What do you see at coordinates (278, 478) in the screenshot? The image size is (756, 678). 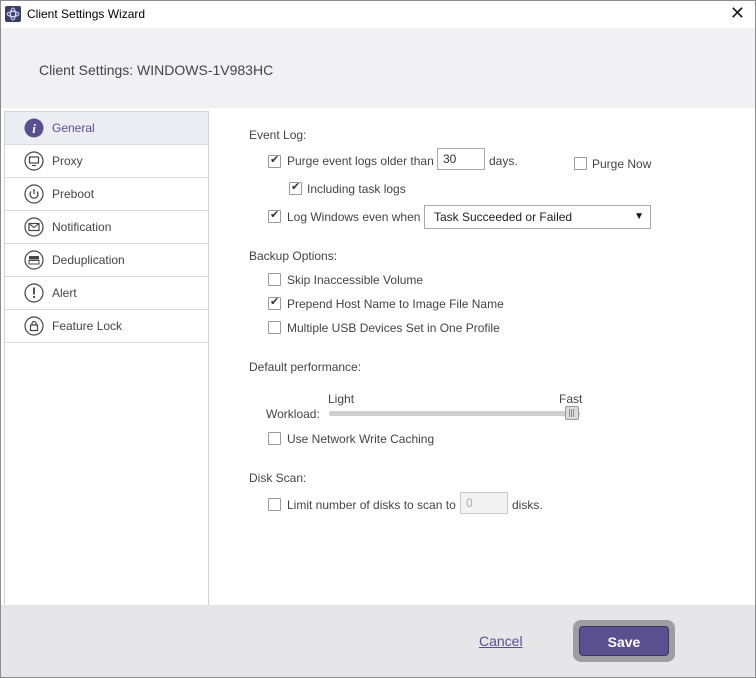 I see `disk-scan-title: Disk Scan:` at bounding box center [278, 478].